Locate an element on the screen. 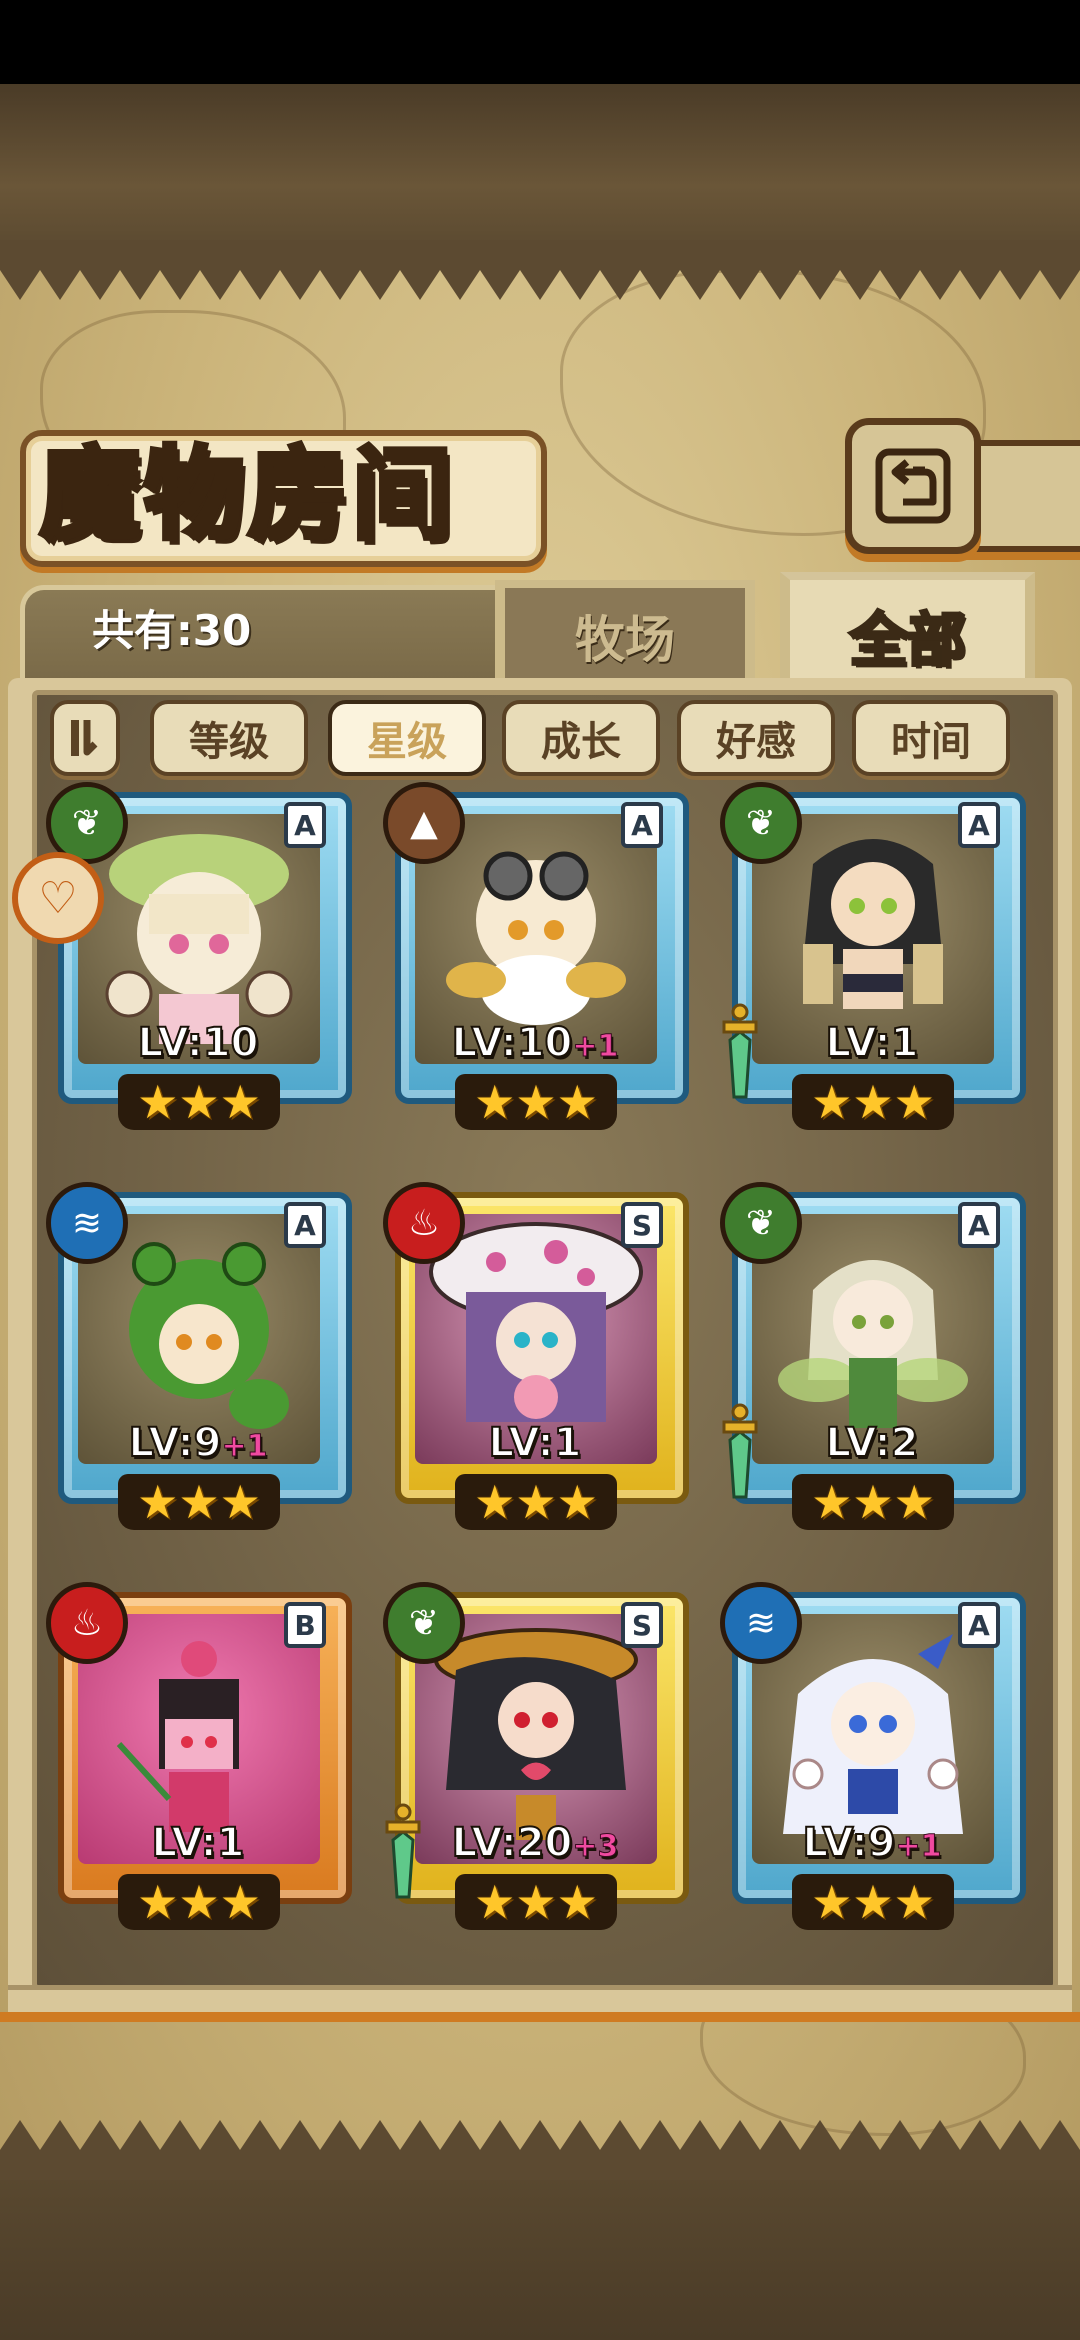 This screenshot has width=1080, height=2340. monster-card: A ❦ LV:1 ★★★ is located at coordinates (873, 956).